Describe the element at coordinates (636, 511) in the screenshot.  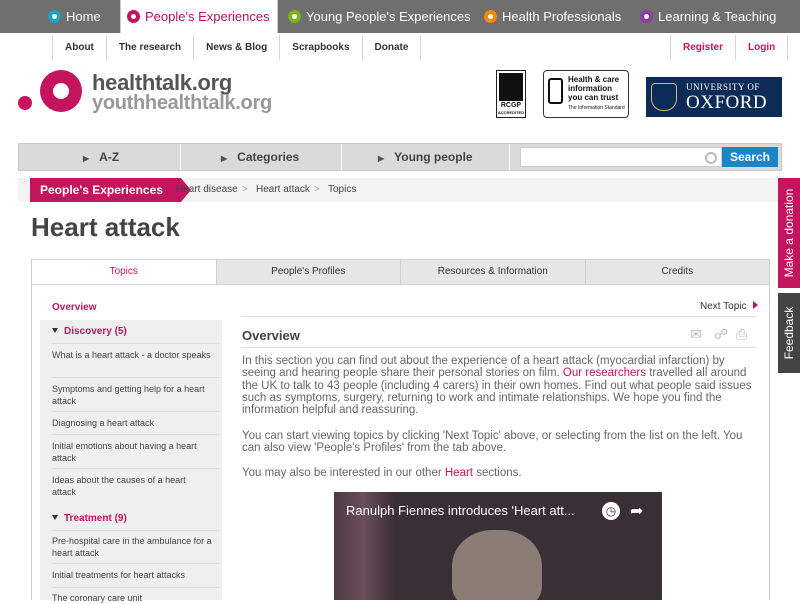
I see `share-arrow-icon: ➦` at that location.